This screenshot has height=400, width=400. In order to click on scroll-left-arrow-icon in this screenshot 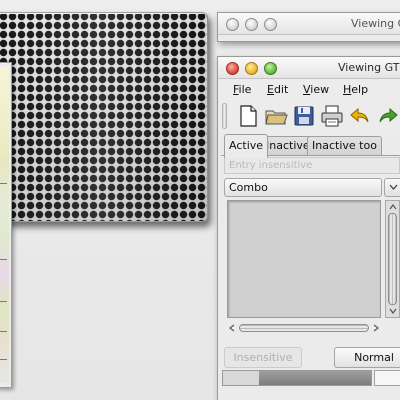, I will do `click(232, 328)`.